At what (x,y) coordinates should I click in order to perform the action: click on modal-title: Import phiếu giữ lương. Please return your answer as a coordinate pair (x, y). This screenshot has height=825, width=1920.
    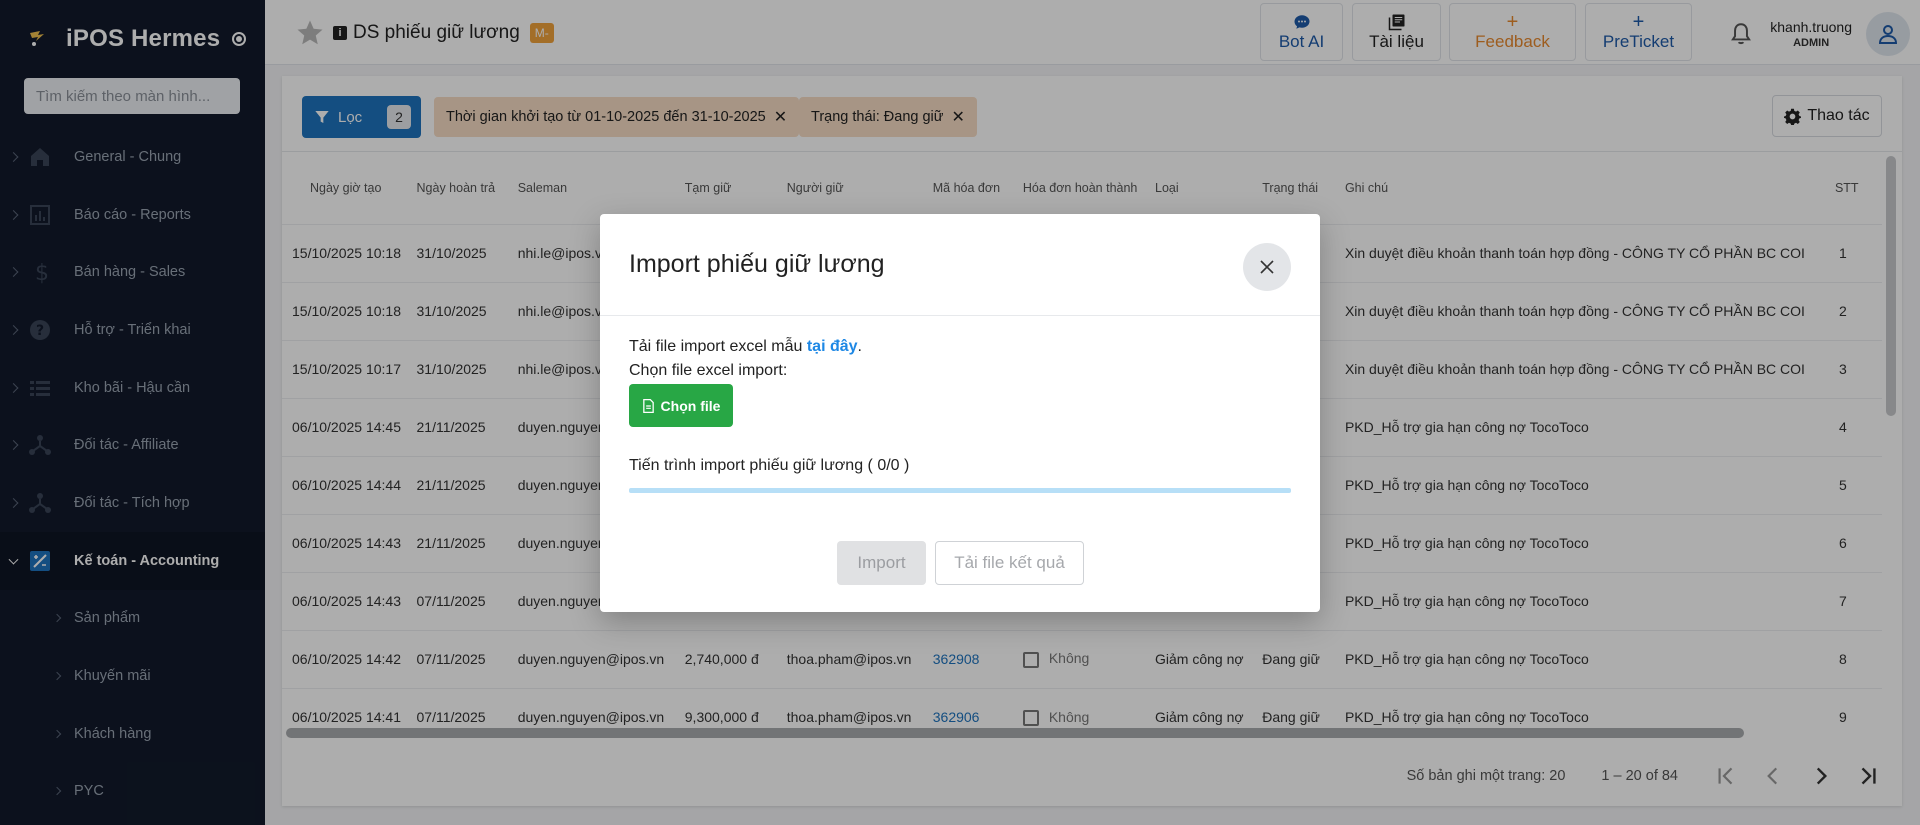
    Looking at the image, I should click on (757, 264).